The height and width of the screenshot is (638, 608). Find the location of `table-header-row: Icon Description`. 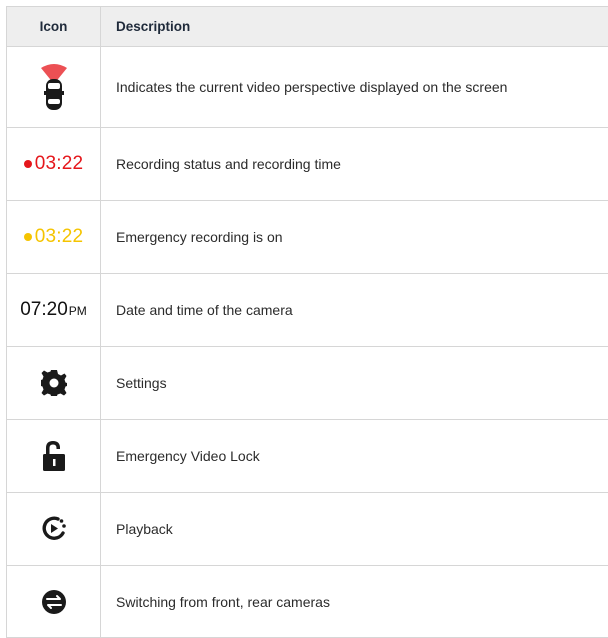

table-header-row: Icon Description is located at coordinates (307, 27).